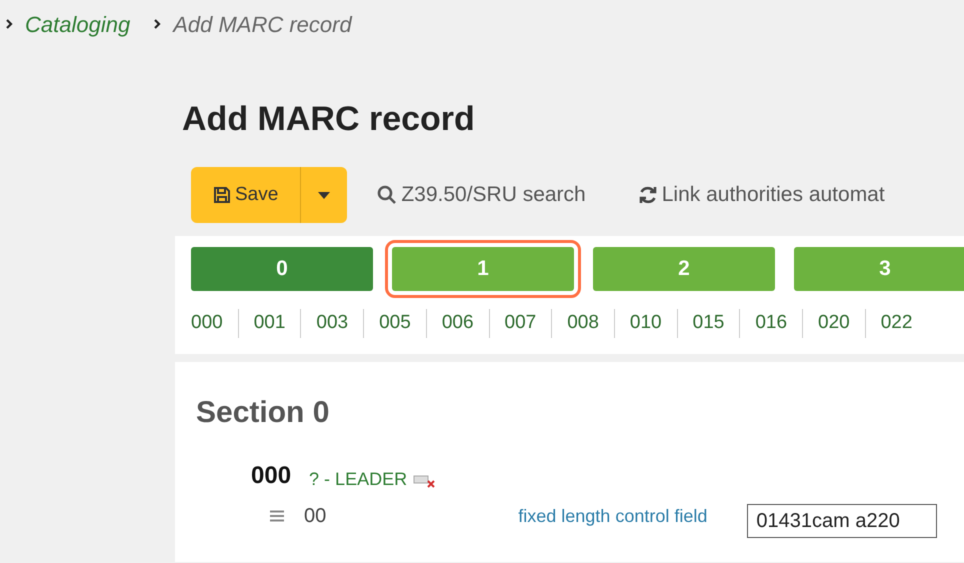 This screenshot has height=563, width=964. Describe the element at coordinates (583, 323) in the screenshot. I see `tag-link: 008` at that location.